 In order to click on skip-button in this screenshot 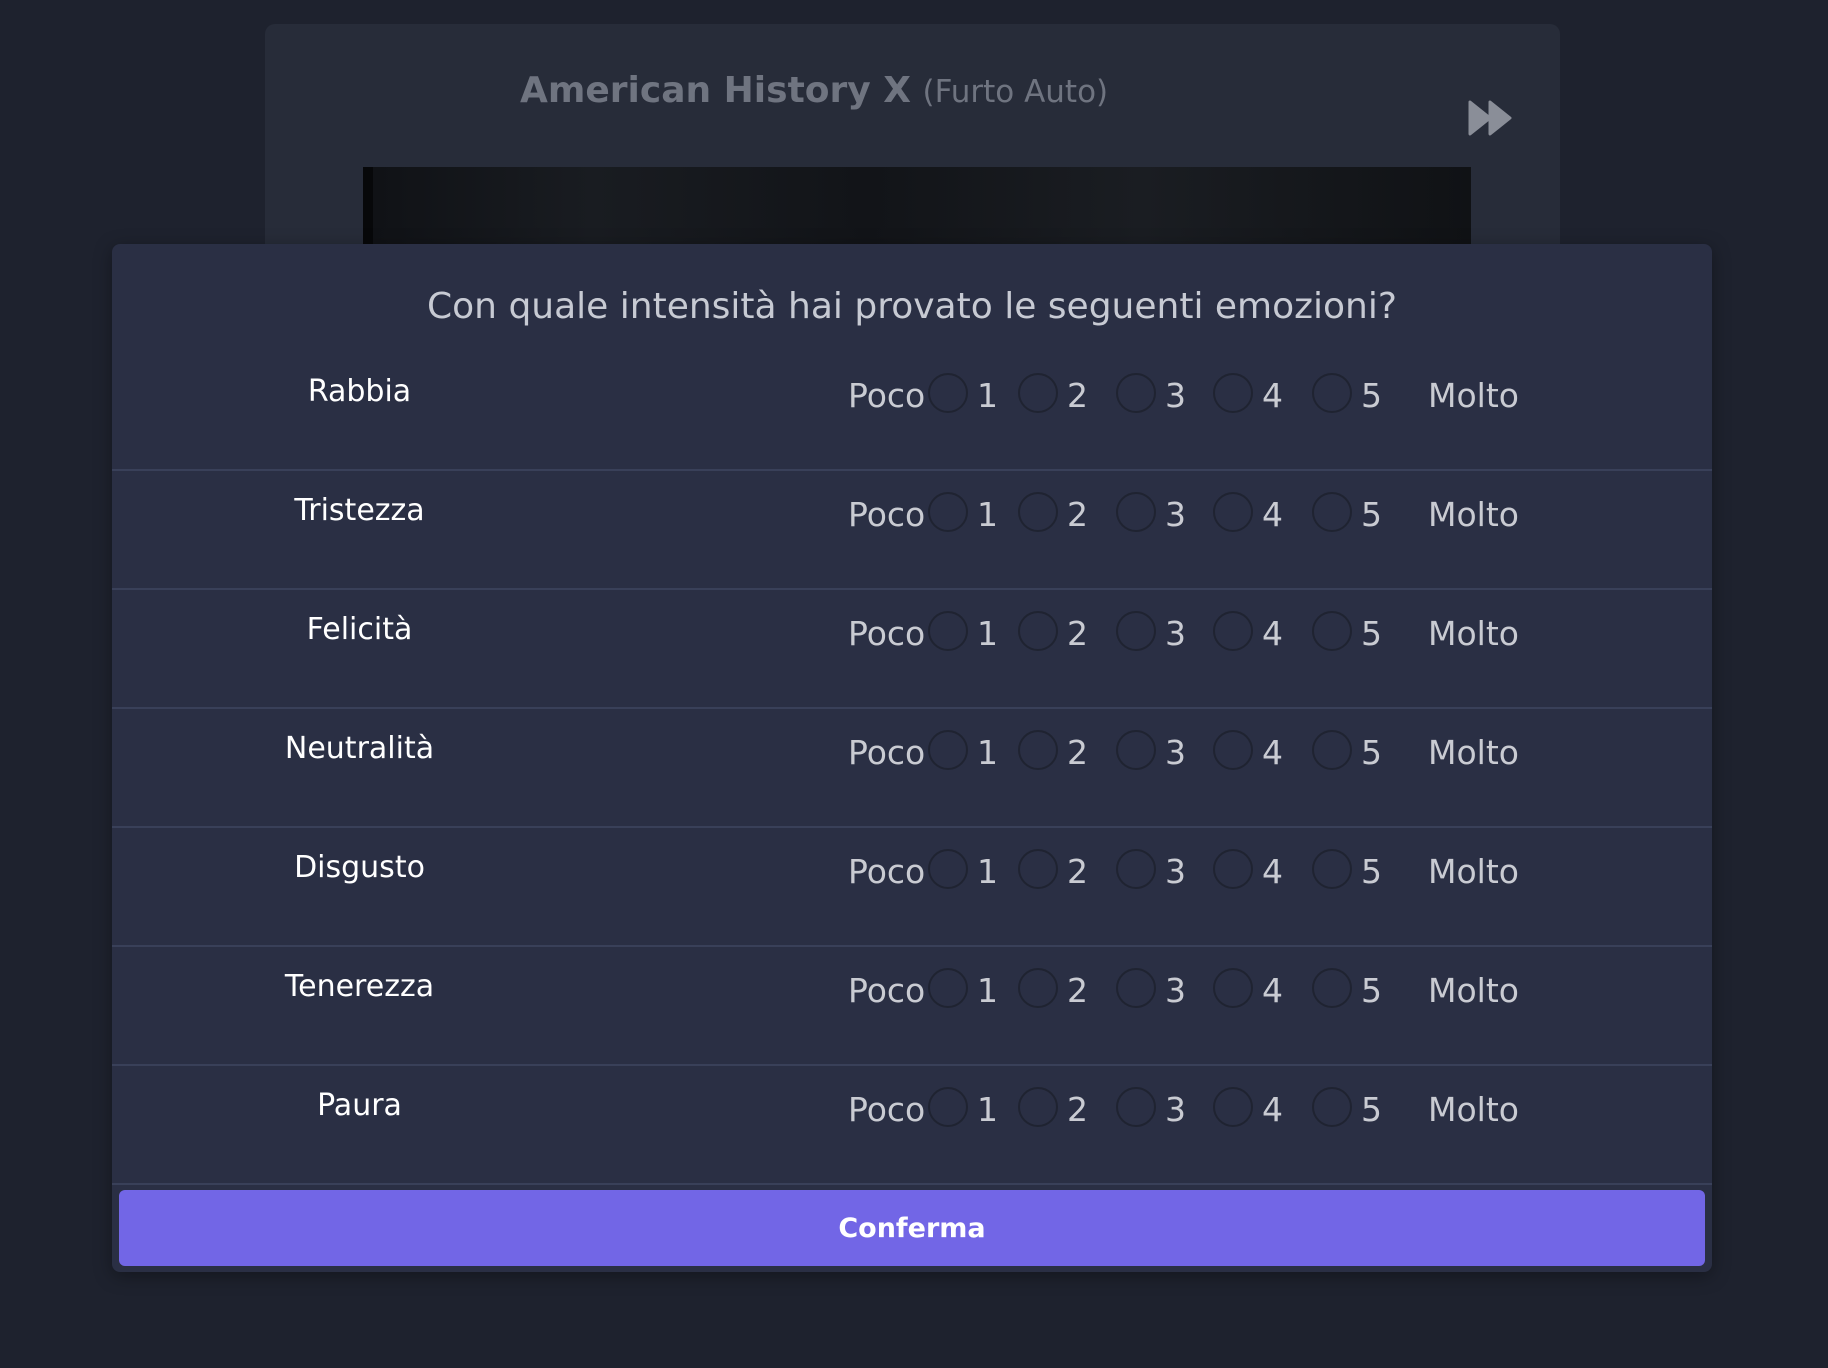, I will do `click(1490, 118)`.